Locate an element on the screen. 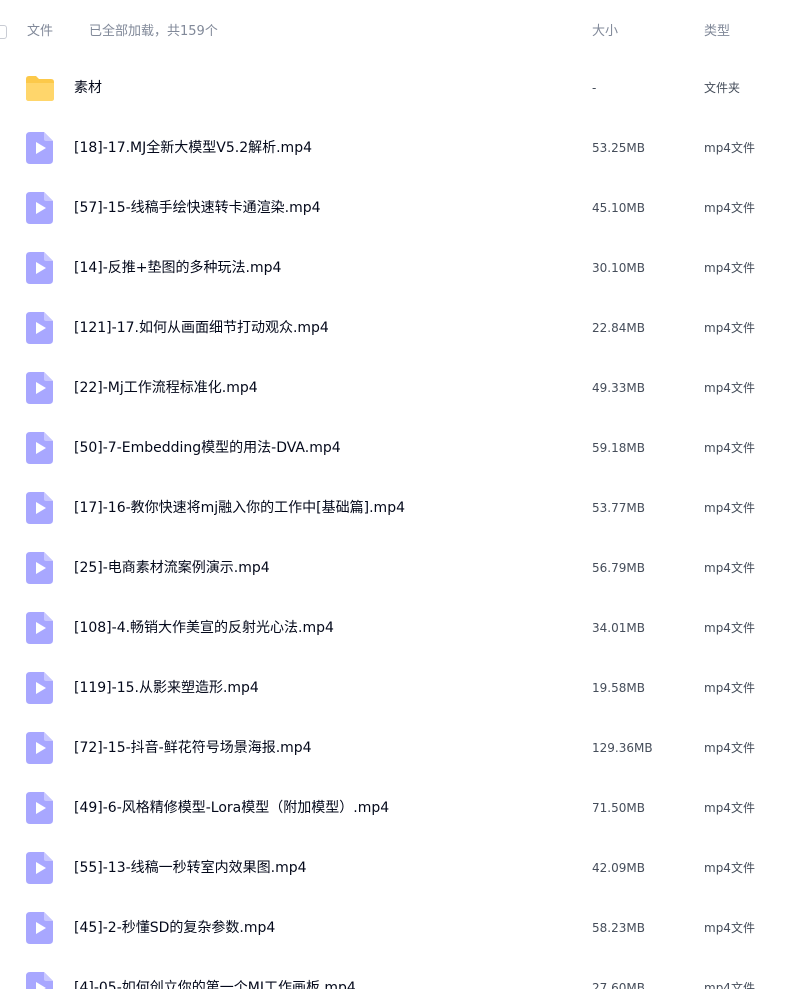 Image resolution: width=798 pixels, height=989 pixels. file-size: 27.60MB is located at coordinates (618, 985).